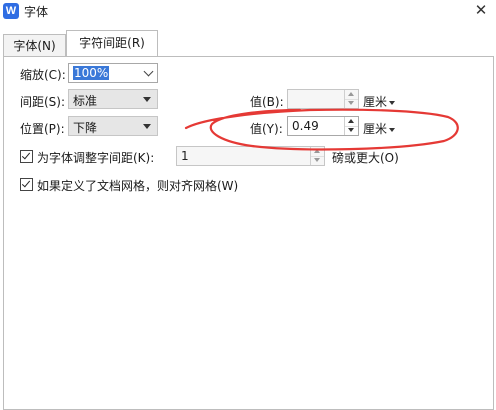  Describe the element at coordinates (323, 126) in the screenshot. I see `position-amount-spinner: 0.49` at that location.